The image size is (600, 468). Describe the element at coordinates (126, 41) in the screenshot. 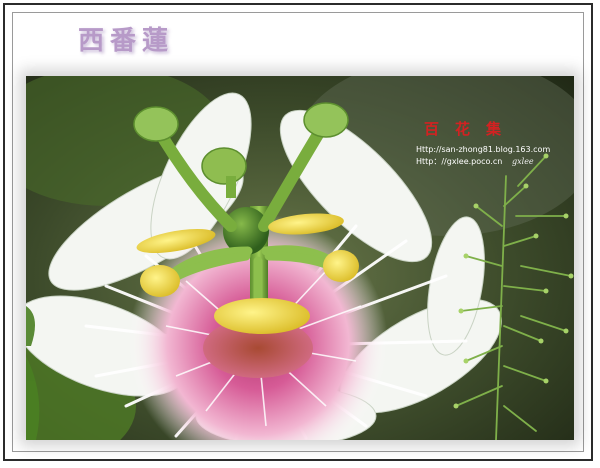

I see `page-title: 西番蓮` at that location.